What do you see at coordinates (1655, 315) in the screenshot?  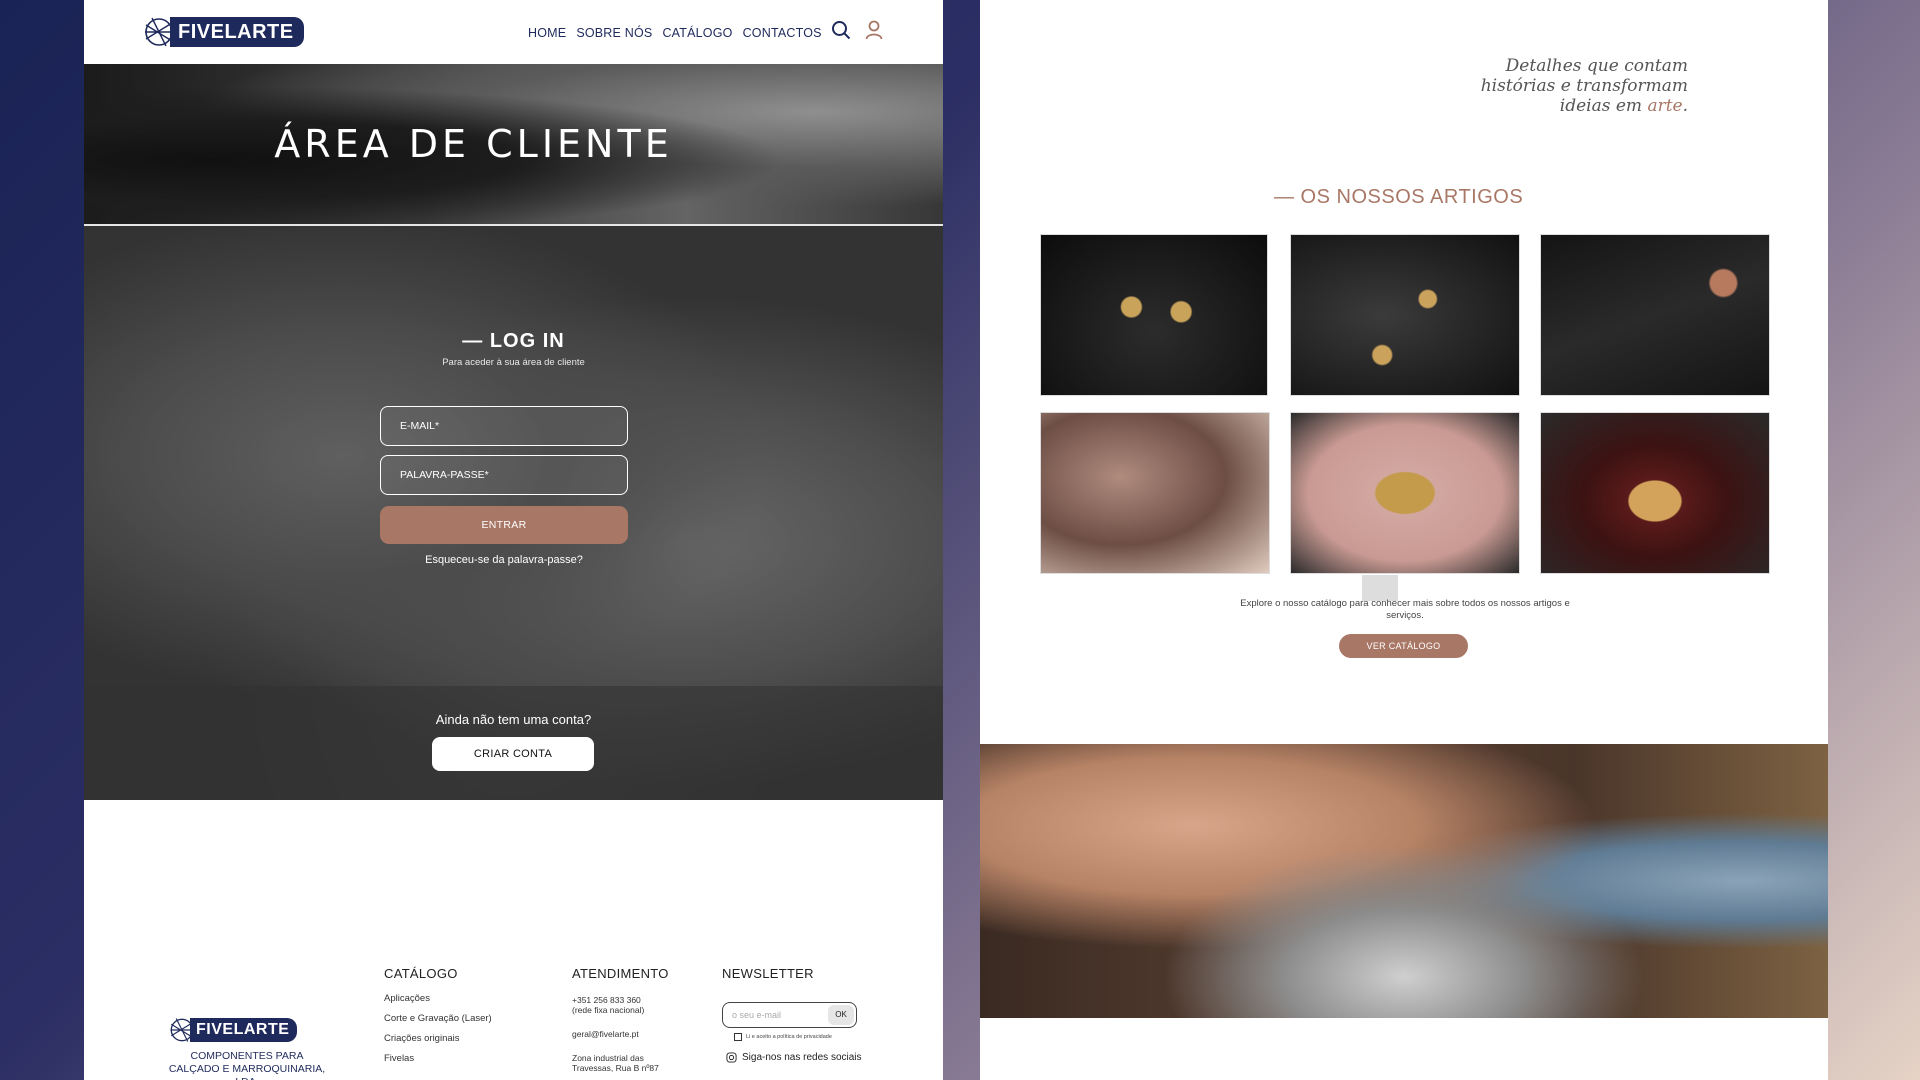 I see `article-image-straps` at bounding box center [1655, 315].